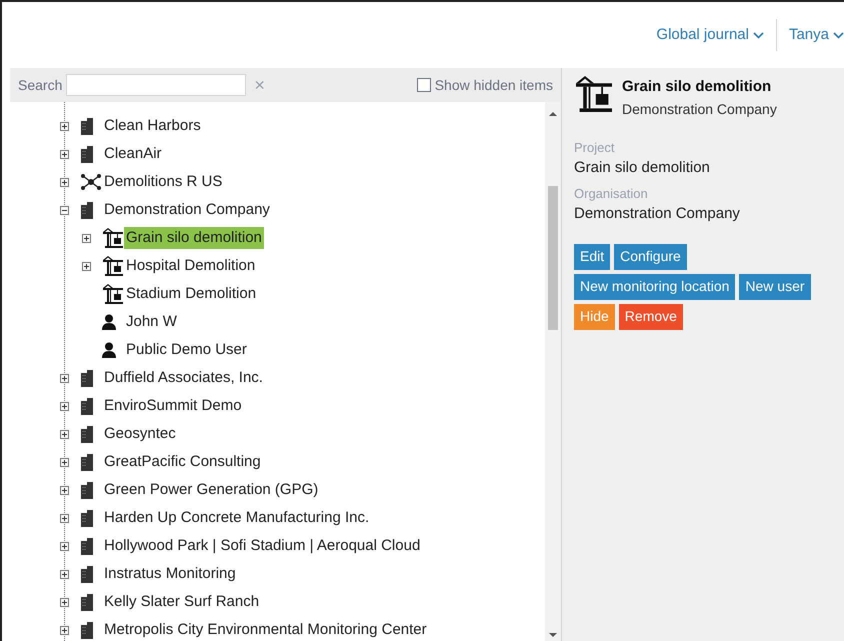 The width and height of the screenshot is (844, 641). What do you see at coordinates (592, 257) in the screenshot?
I see `action-button: Edit` at bounding box center [592, 257].